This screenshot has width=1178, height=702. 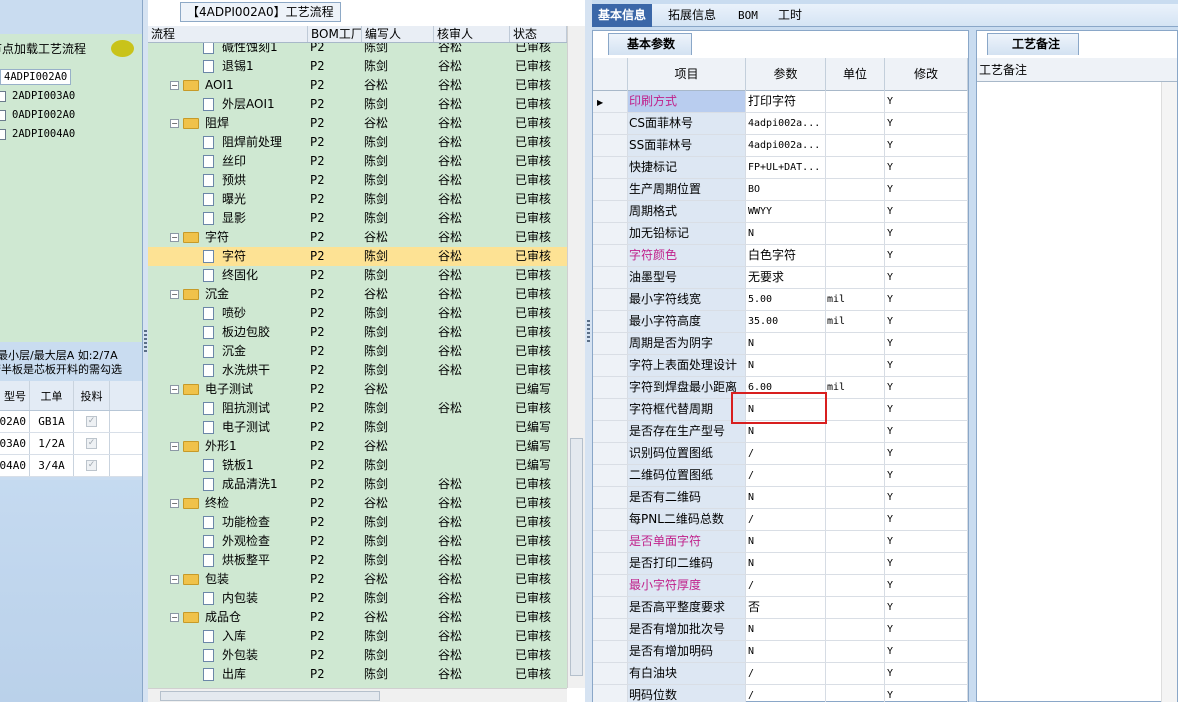 I want to click on process-hscrollbar, so click(x=357, y=695).